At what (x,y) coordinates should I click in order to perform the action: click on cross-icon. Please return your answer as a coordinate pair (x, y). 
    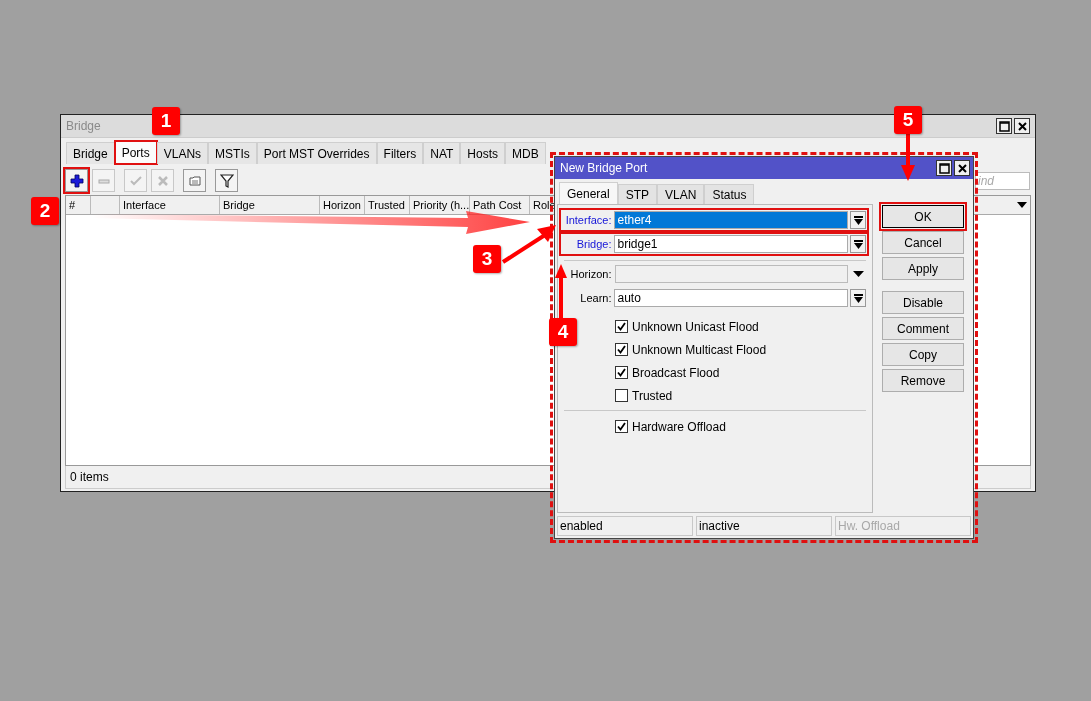
    Looking at the image, I should click on (162, 180).